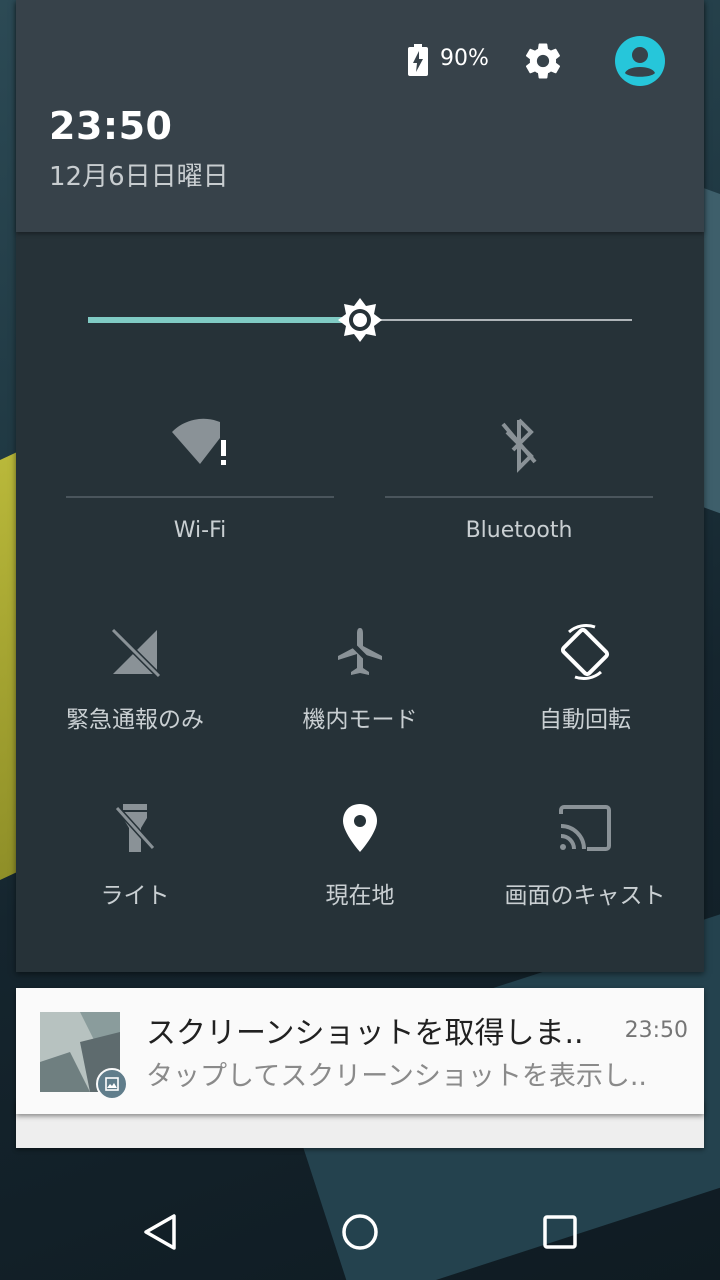 The width and height of the screenshot is (720, 1280). I want to click on tile-label: 機内モード, so click(360, 720).